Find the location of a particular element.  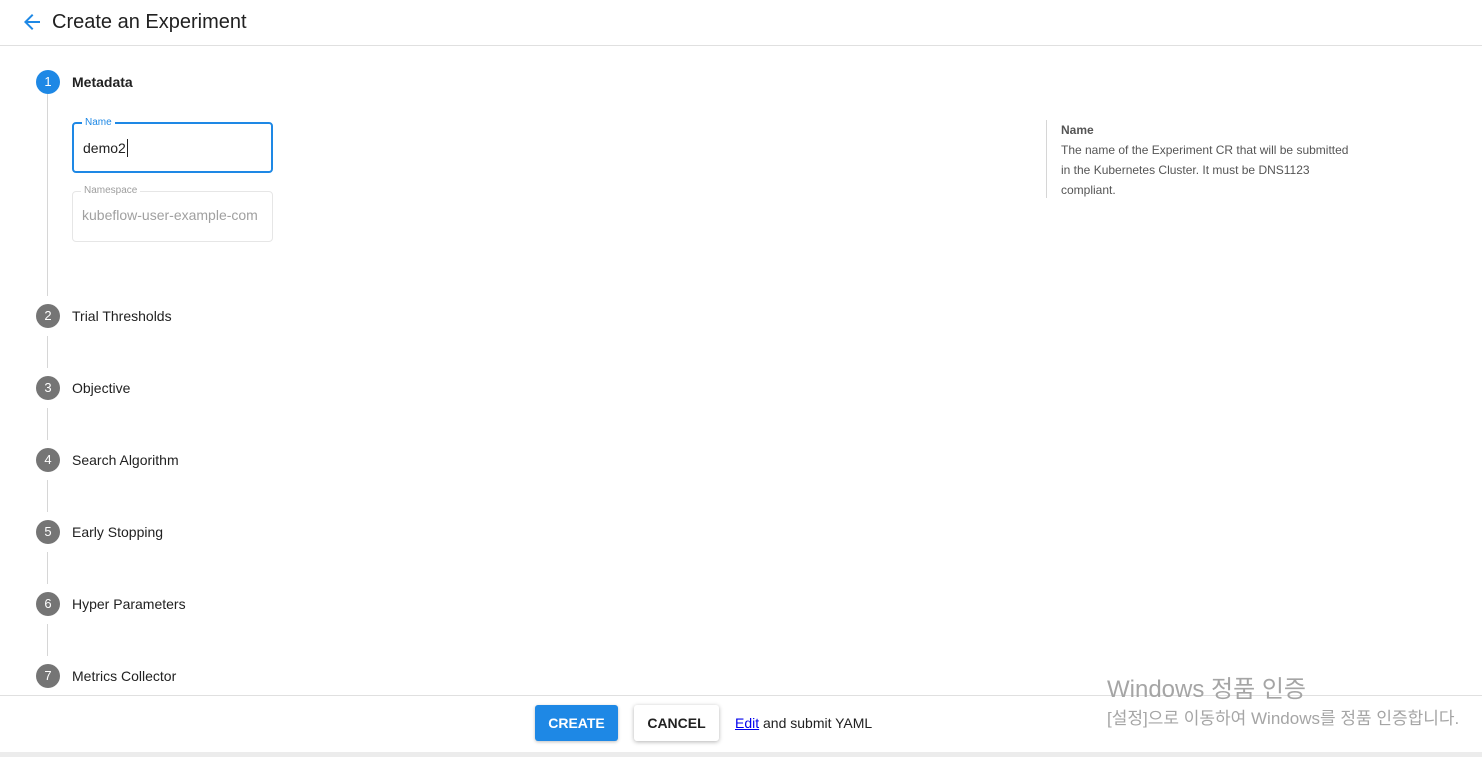

step-label: Early Stopping is located at coordinates (118, 532).